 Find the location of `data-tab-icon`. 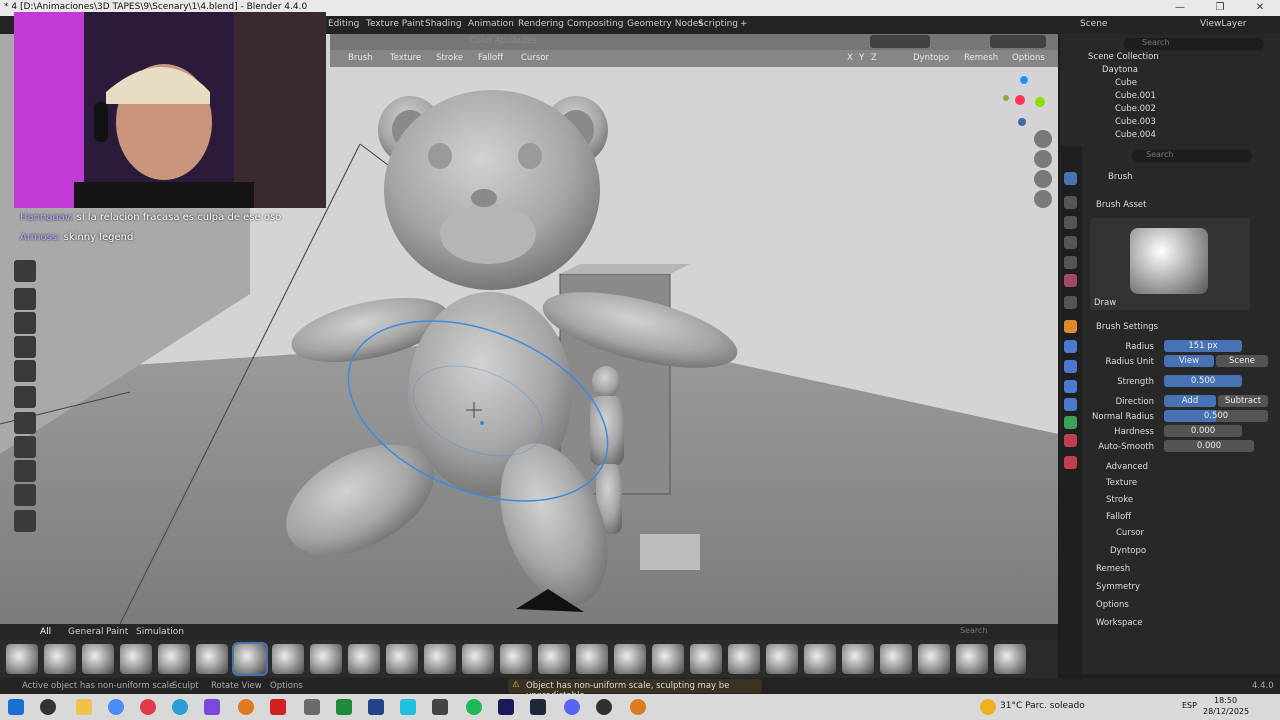

data-tab-icon is located at coordinates (1070, 422).